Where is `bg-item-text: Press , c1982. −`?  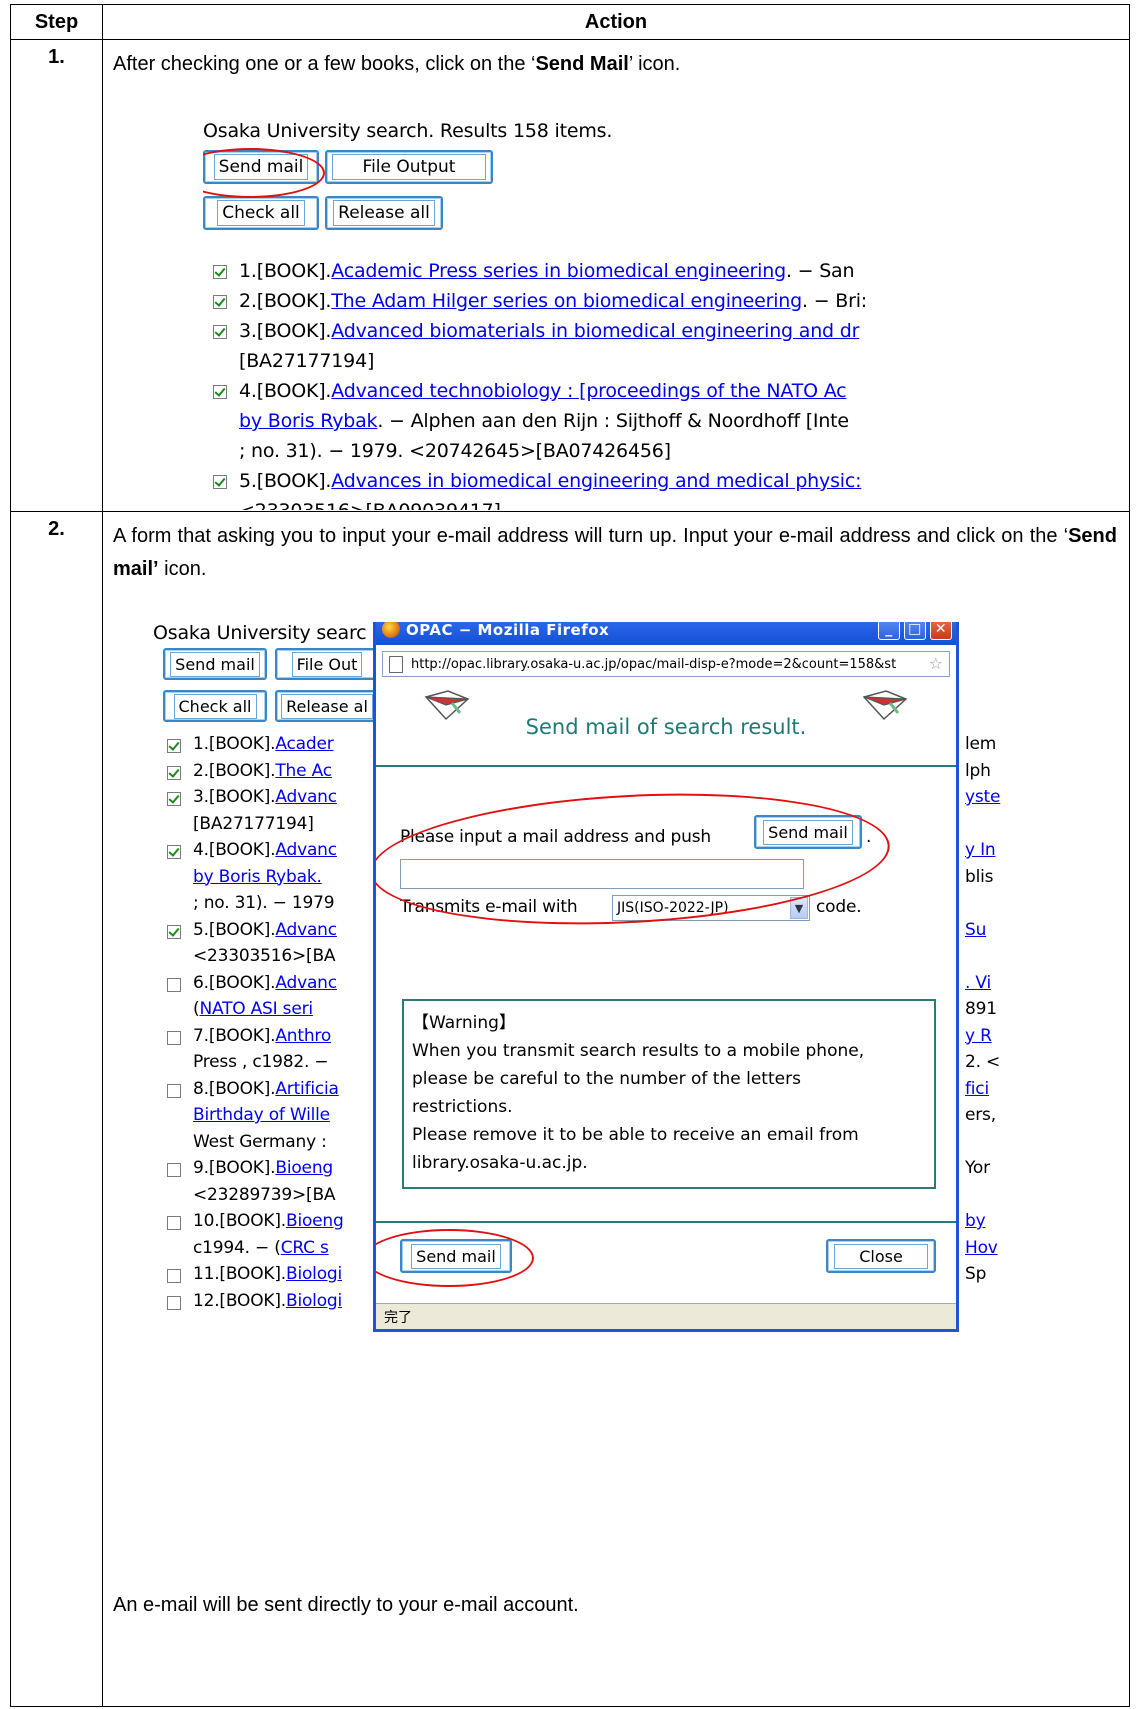
bg-item-text: Press , c1982. − is located at coordinates (261, 1062).